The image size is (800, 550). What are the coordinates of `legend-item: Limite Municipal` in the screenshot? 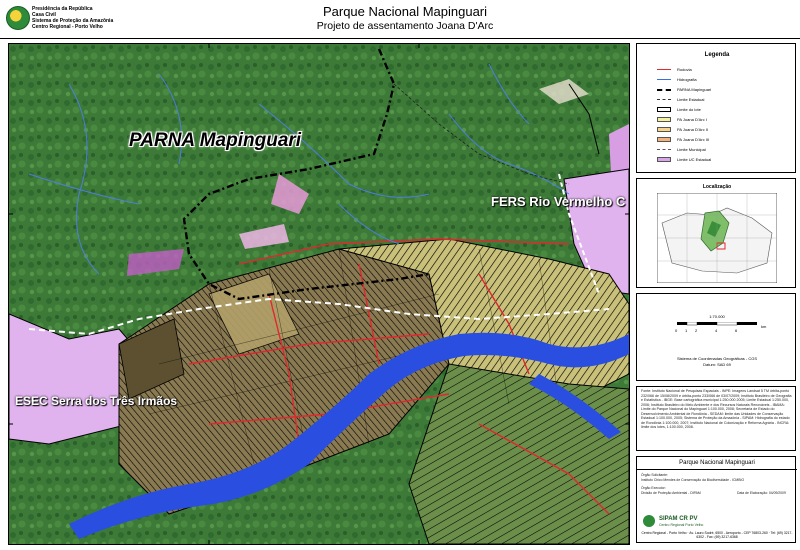 It's located at (681, 149).